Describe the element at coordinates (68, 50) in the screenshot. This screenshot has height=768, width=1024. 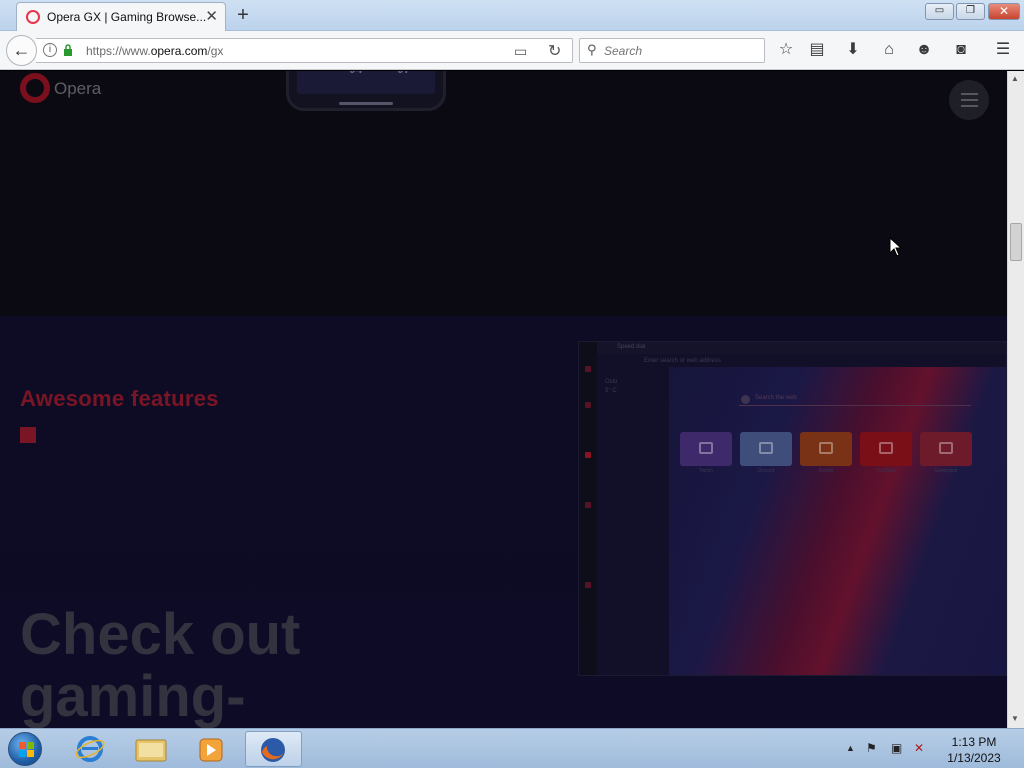
I see `lock-icon` at that location.